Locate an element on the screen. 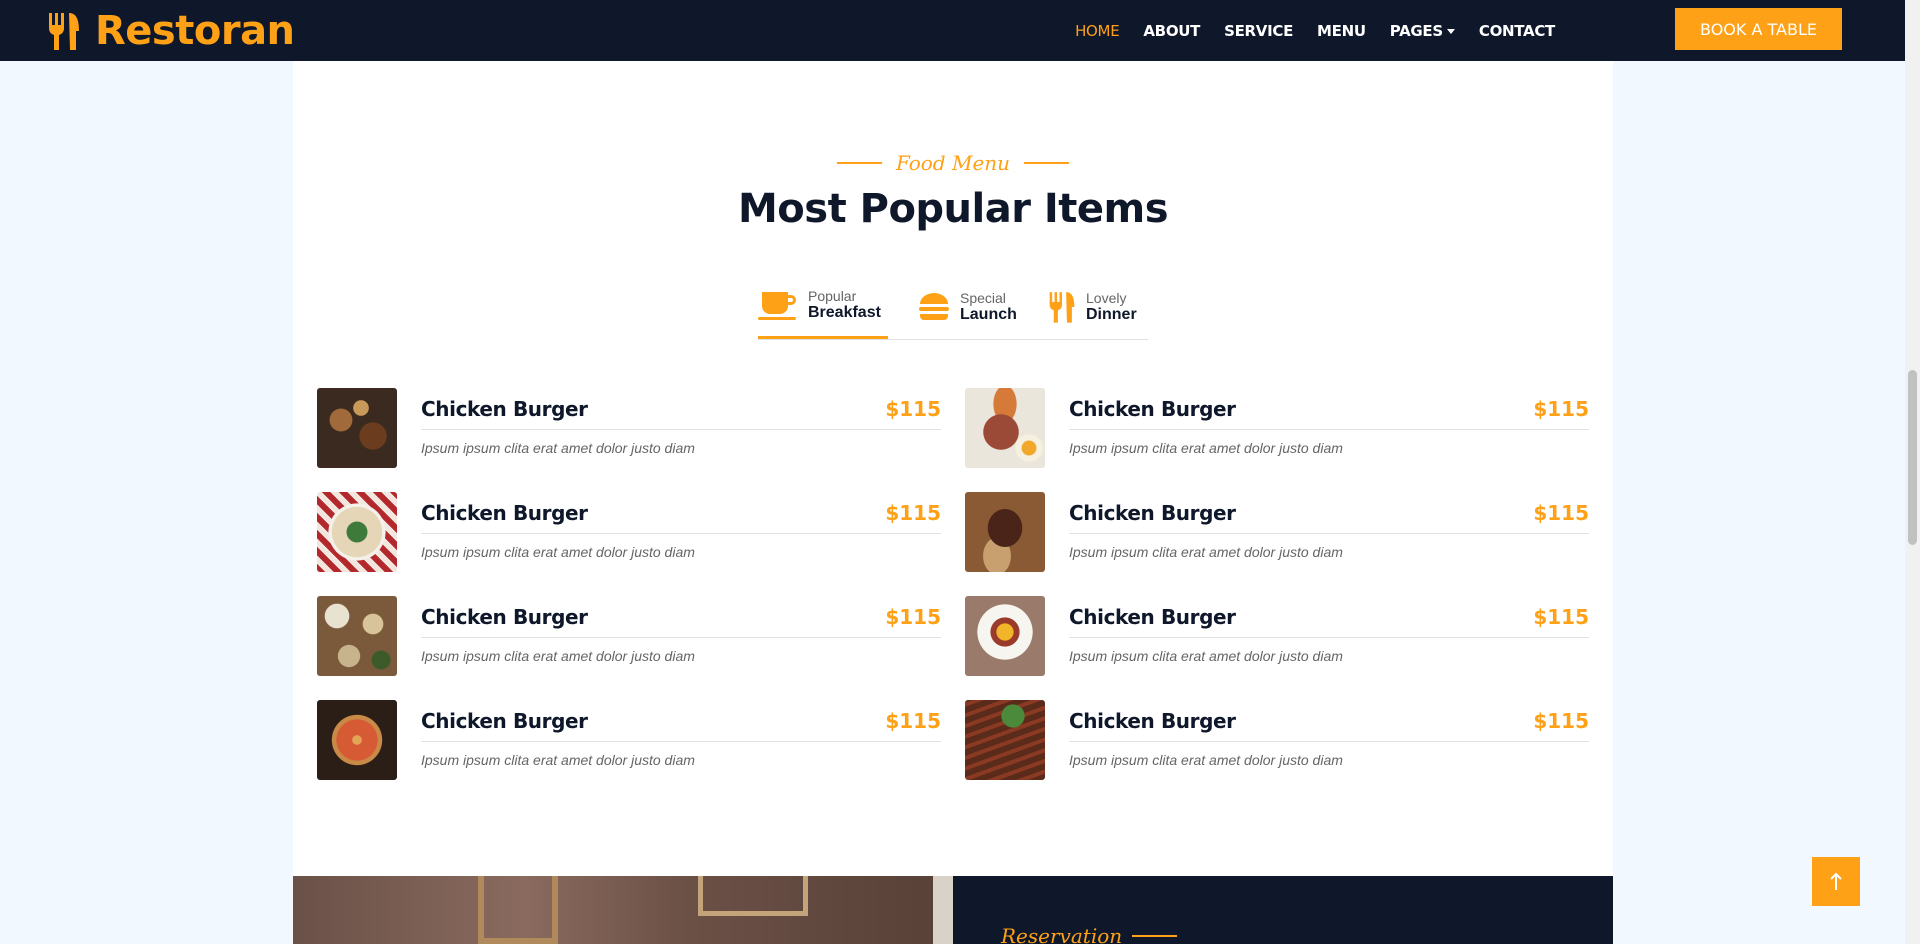 The width and height of the screenshot is (1920, 944). hamburger-icon is located at coordinates (934, 306).